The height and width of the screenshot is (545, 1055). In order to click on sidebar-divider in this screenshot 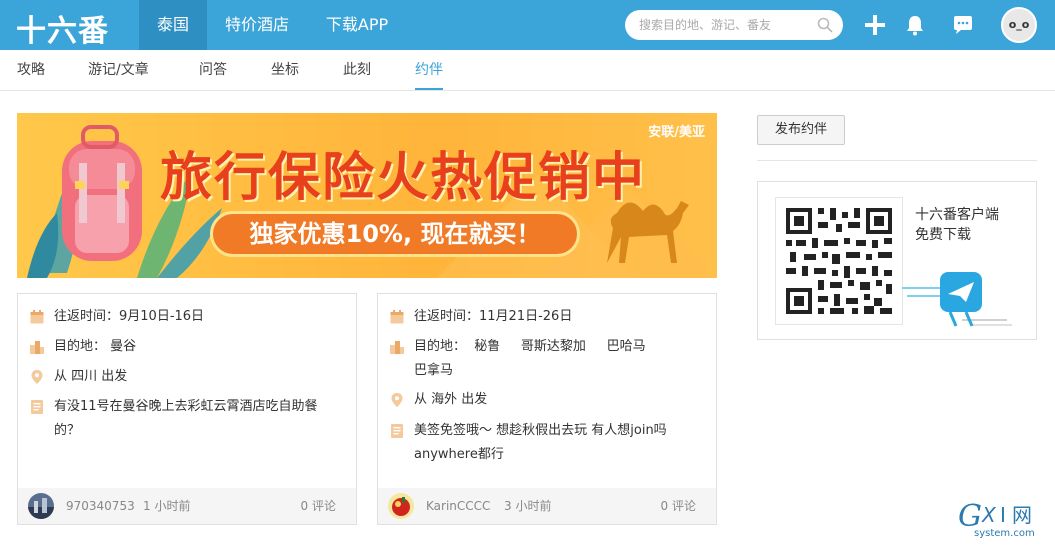, I will do `click(897, 160)`.